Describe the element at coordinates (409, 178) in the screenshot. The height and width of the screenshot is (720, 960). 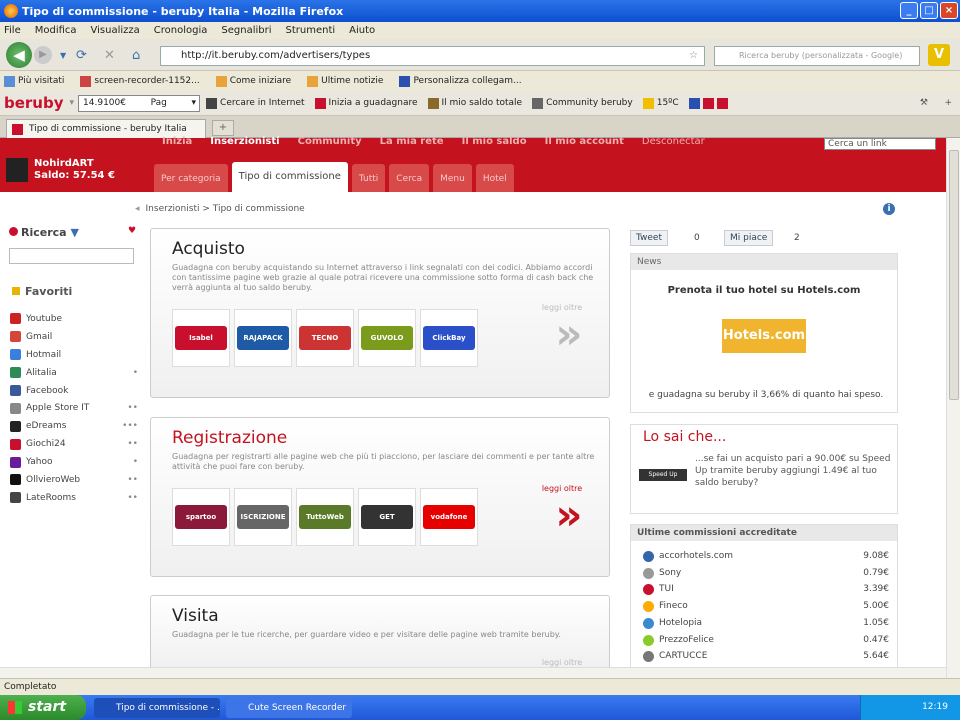
I see `tab-cerca: Cerca` at that location.